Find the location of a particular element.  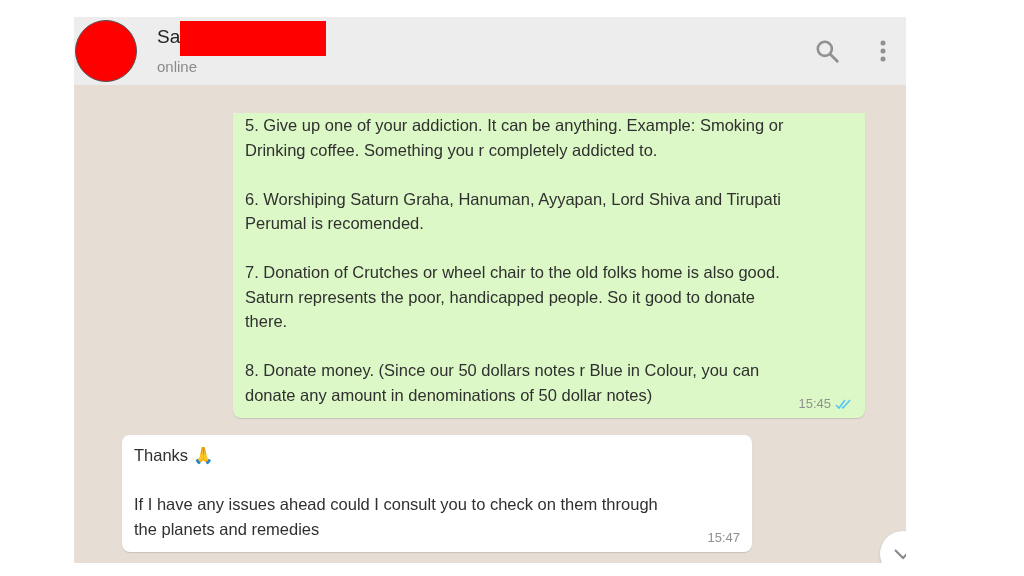

search-icon is located at coordinates (827, 51).